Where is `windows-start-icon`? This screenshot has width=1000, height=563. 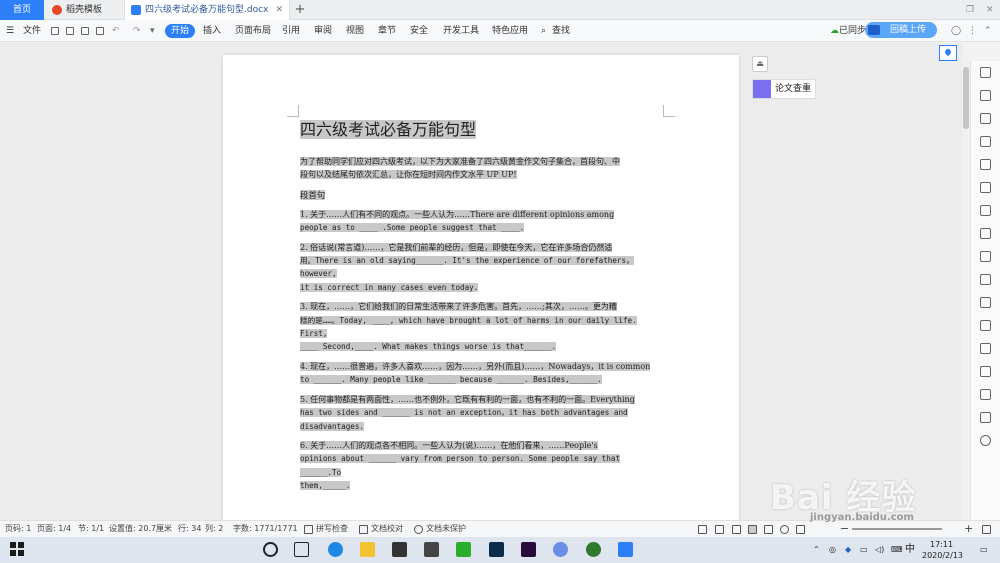
windows-start-icon is located at coordinates (17, 549).